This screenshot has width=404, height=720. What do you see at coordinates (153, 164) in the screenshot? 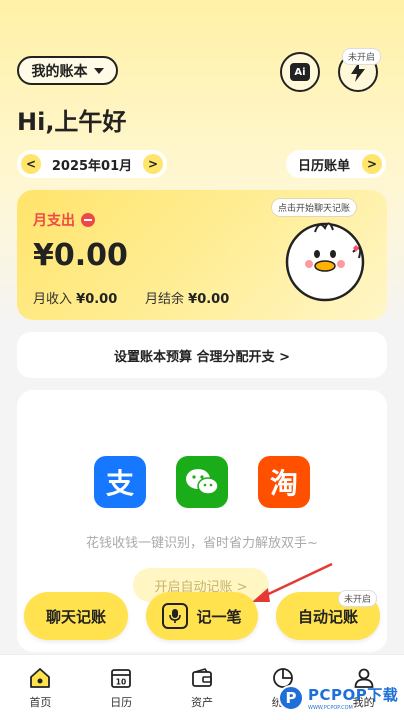
I see `next-month-button: >` at bounding box center [153, 164].